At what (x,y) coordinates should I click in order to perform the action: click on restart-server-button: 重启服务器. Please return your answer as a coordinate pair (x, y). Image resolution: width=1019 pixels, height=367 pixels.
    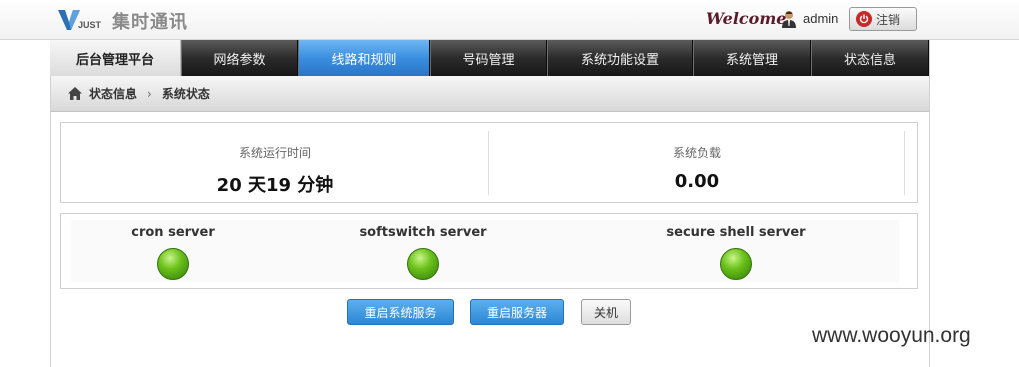
    Looking at the image, I should click on (517, 312).